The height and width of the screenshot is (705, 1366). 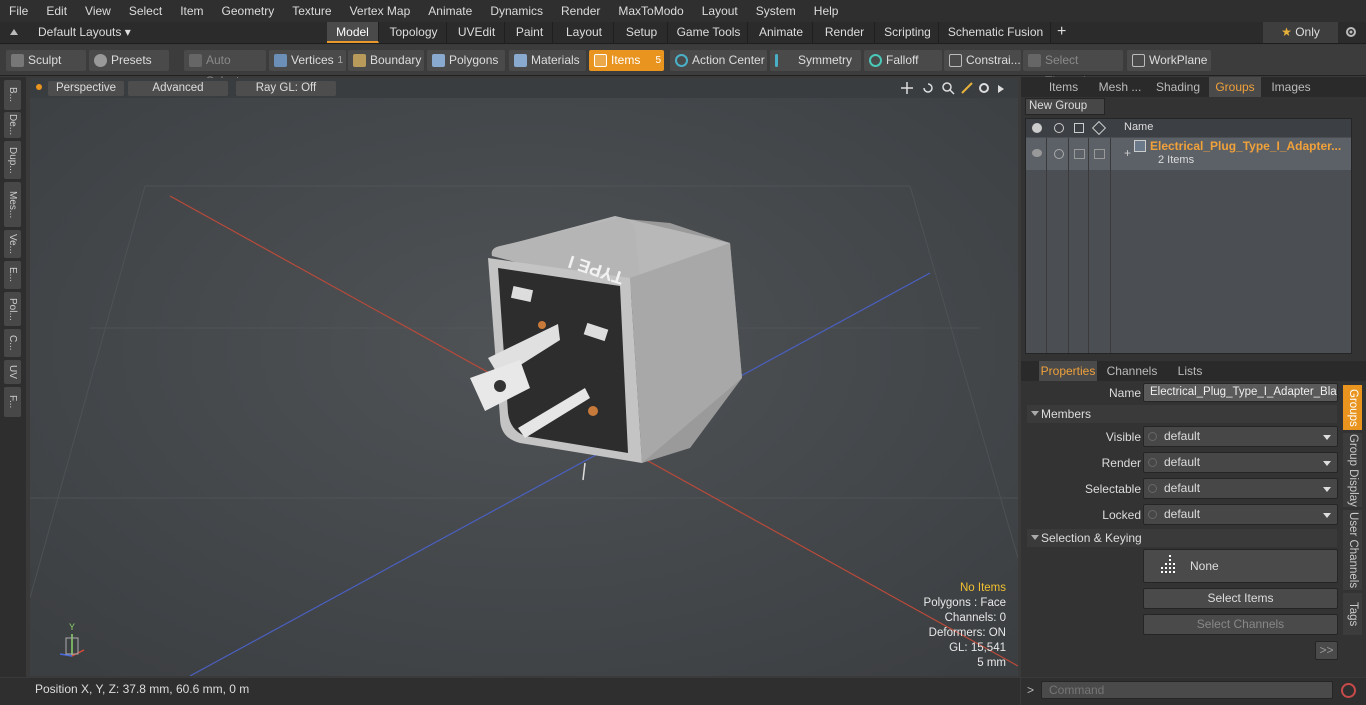 What do you see at coordinates (1065, 106) in the screenshot?
I see `new-group-button: New Group` at bounding box center [1065, 106].